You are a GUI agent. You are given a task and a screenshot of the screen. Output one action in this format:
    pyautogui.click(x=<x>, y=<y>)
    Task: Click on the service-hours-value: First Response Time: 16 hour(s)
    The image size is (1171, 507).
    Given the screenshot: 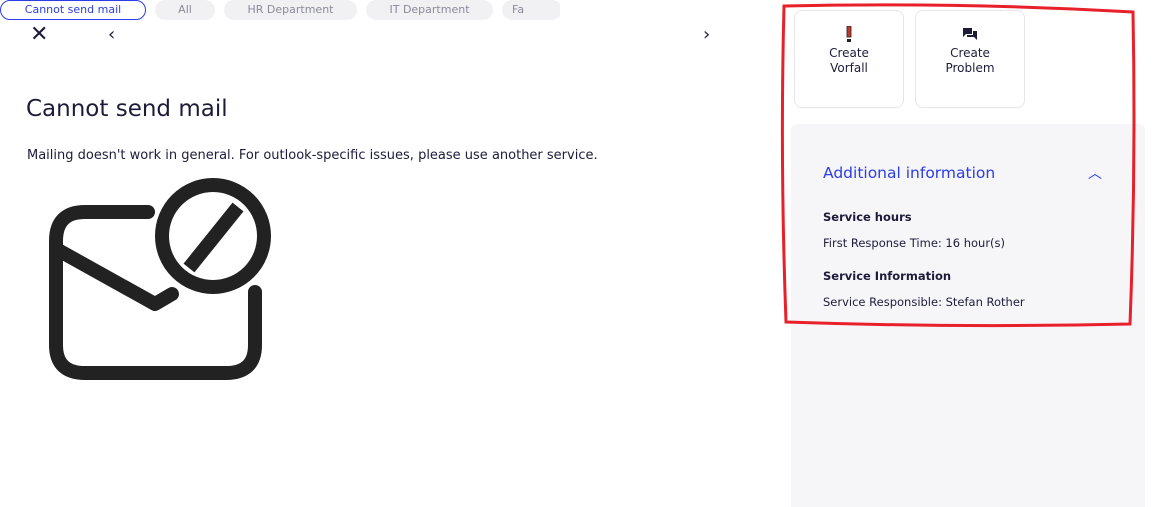 What is the action you would take?
    pyautogui.click(x=914, y=243)
    